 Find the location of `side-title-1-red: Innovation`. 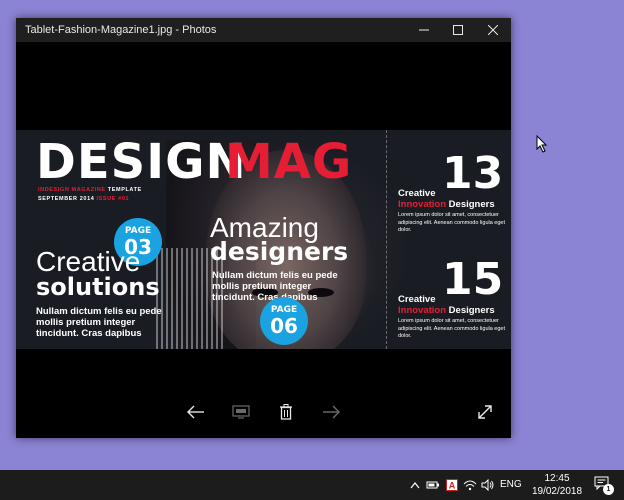

side-title-1-red: Innovation is located at coordinates (422, 204).